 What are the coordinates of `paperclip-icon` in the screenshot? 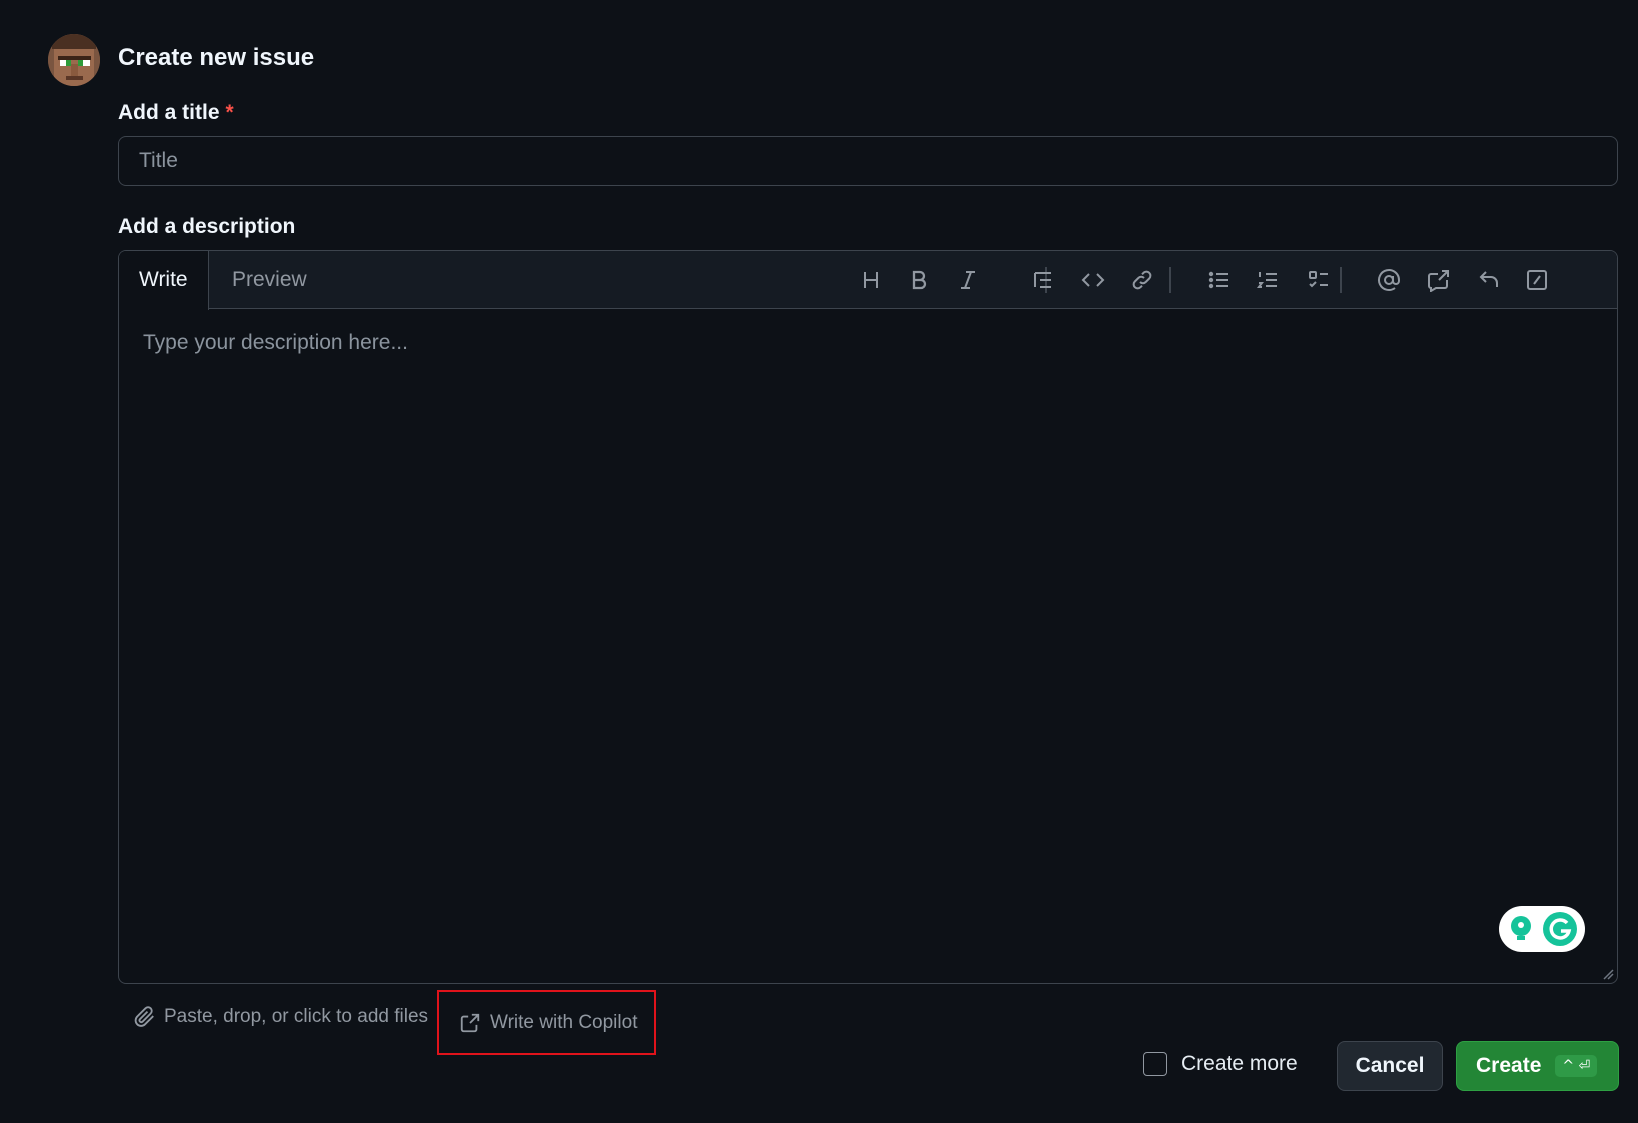 It's located at (144, 1016).